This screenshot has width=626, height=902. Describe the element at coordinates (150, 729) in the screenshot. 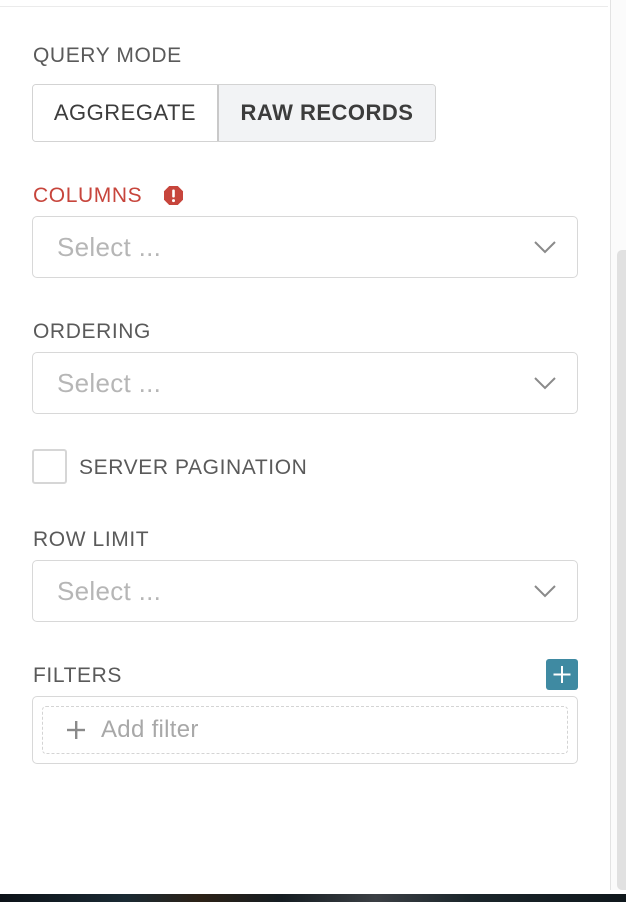

I see `add-filter-text: Add filter` at that location.